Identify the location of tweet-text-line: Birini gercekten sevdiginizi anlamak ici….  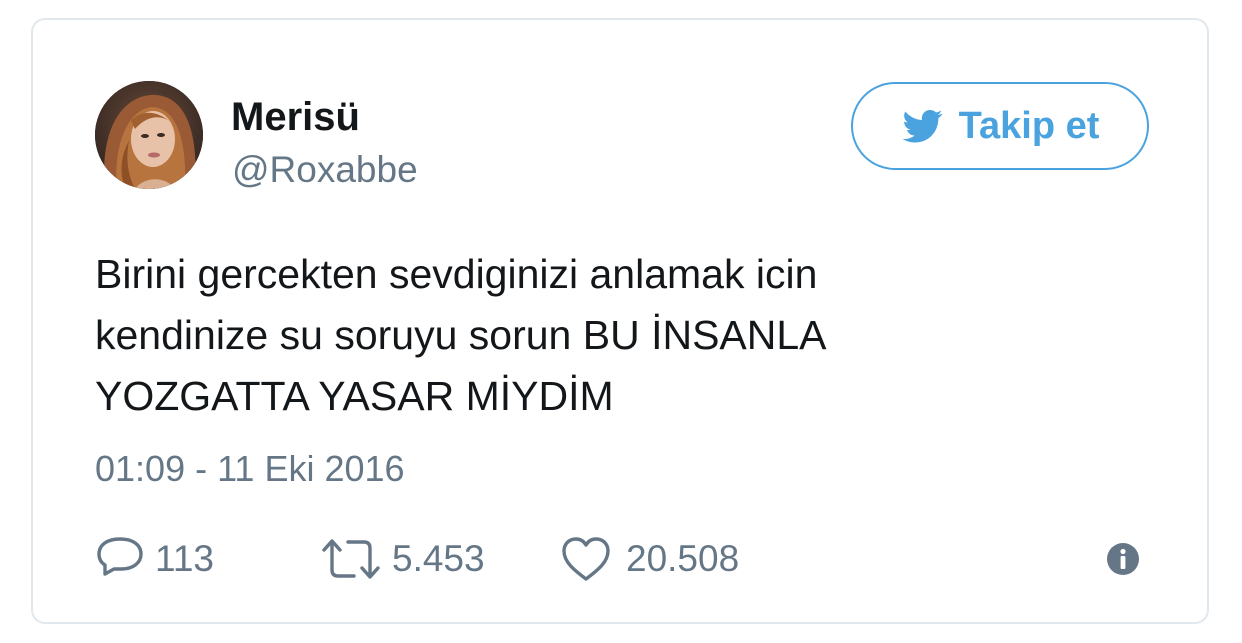
(456, 274).